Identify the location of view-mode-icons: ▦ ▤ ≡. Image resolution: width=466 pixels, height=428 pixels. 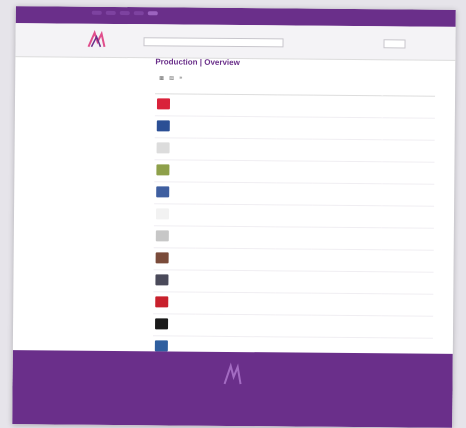
(171, 78).